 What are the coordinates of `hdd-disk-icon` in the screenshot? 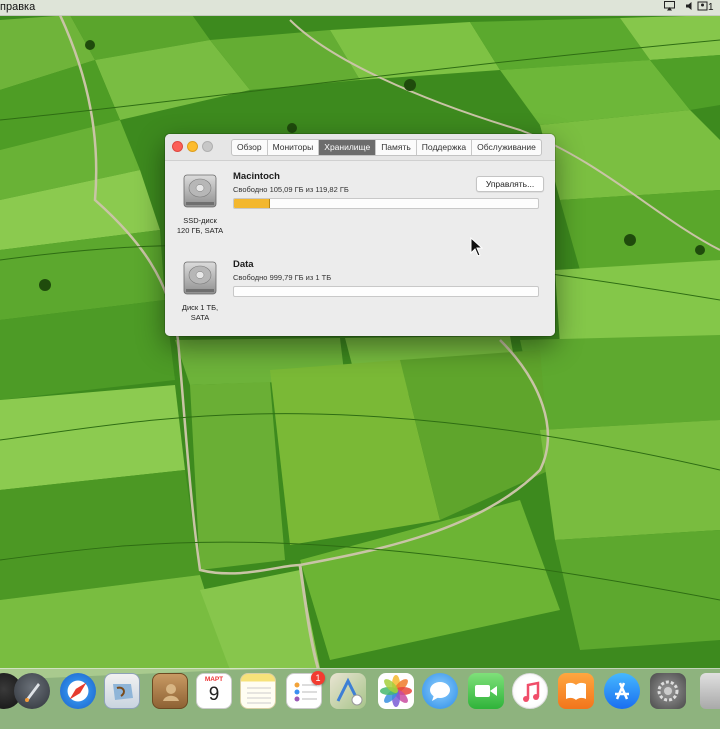 It's located at (200, 278).